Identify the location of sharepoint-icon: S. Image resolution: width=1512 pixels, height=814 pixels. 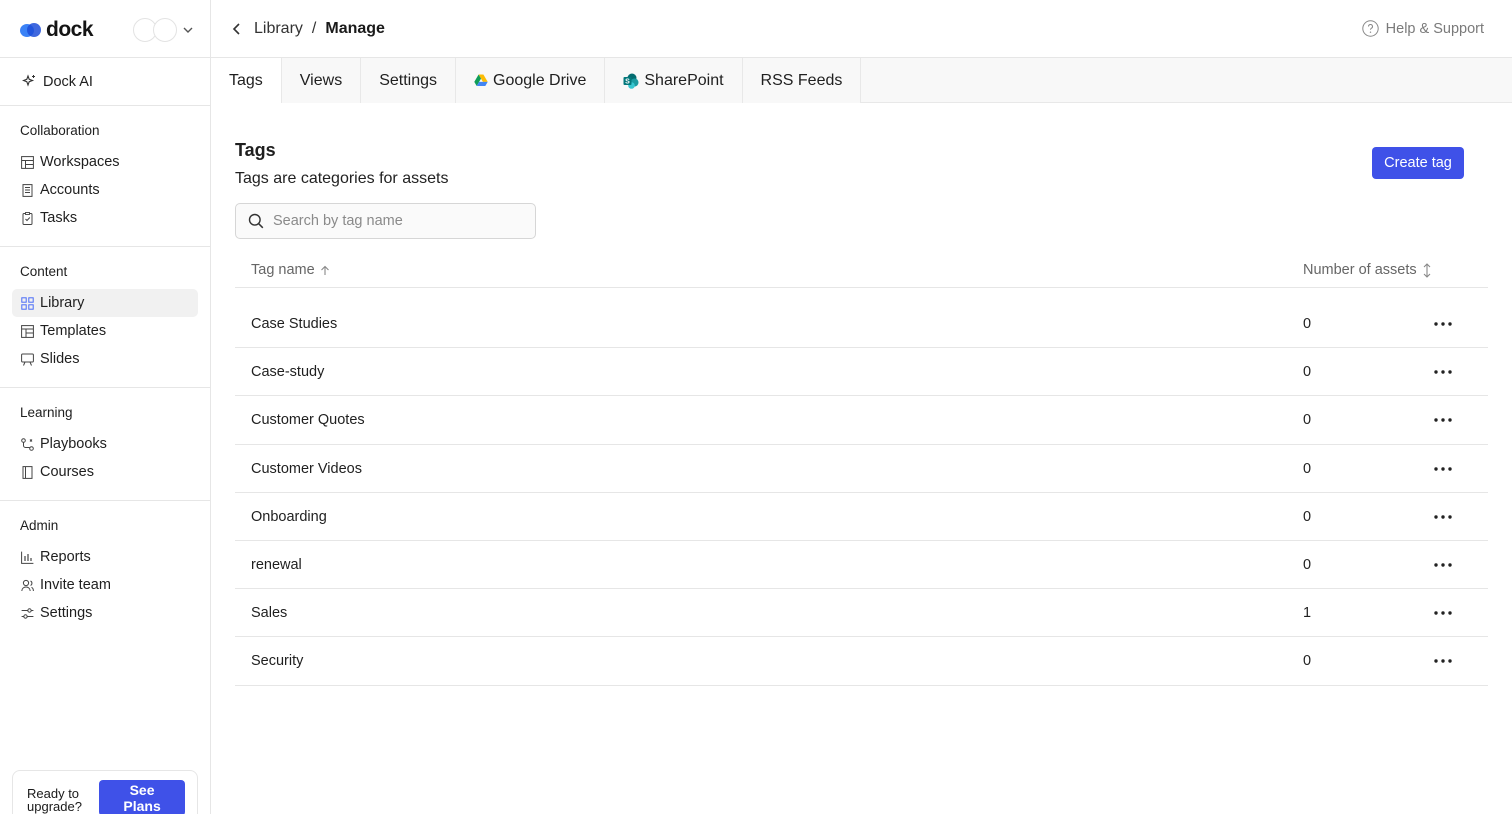
(631, 81).